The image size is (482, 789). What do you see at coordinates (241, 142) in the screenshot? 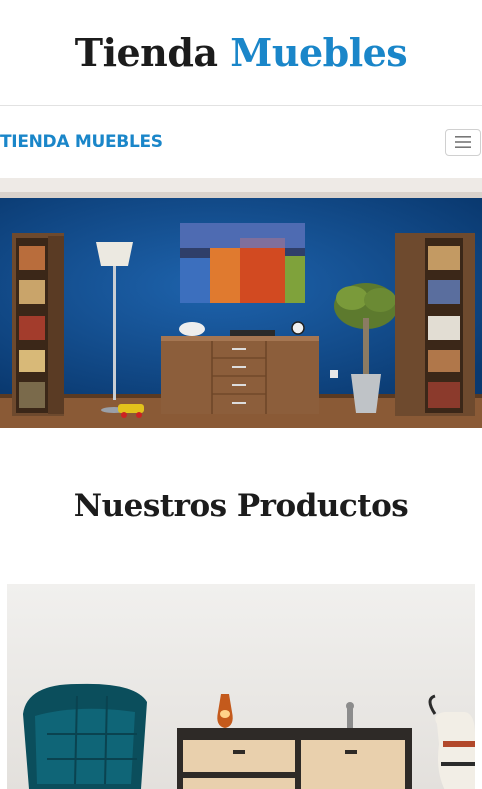
I see `navbar: TIENDA MUEBLES` at bounding box center [241, 142].